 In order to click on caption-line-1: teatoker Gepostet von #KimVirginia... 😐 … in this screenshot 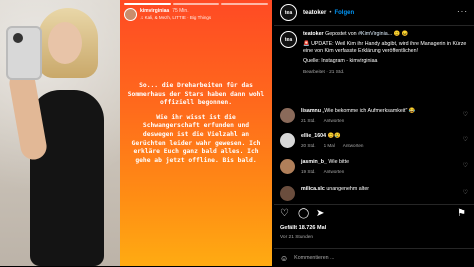, I will do `click(385, 34)`.